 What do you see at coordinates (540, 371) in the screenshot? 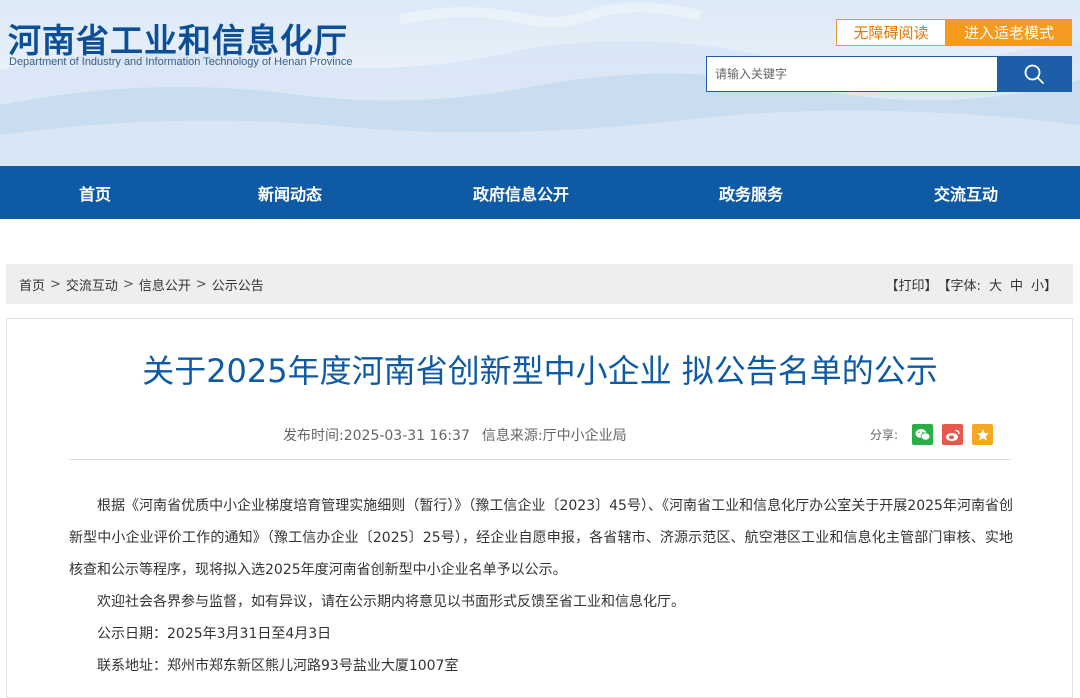
I see `article-title: 关于2025年度河南省创新型中小企业 拟公告名单的公示` at bounding box center [540, 371].